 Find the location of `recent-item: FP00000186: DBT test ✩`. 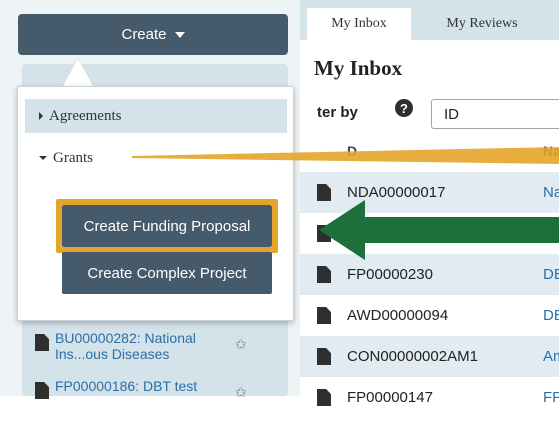

recent-item: FP00000186: DBT test ✩ is located at coordinates (152, 400).